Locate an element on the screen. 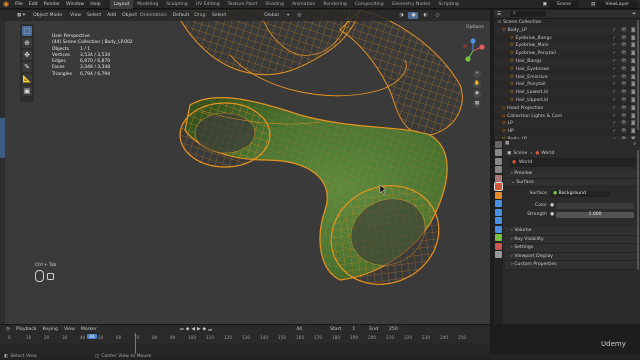 The width and height of the screenshot is (640, 360). cursor-tool-icon: ⊕ is located at coordinates (27, 43).